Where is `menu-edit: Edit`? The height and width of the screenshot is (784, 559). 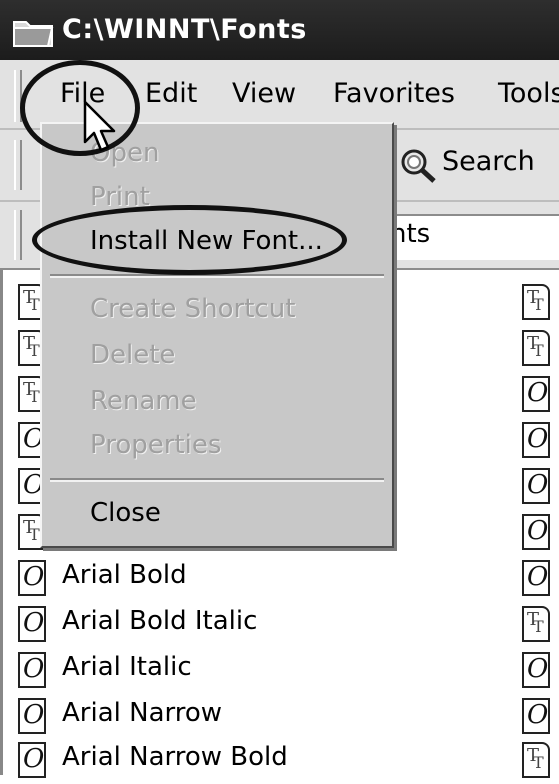 menu-edit: Edit is located at coordinates (171, 93).